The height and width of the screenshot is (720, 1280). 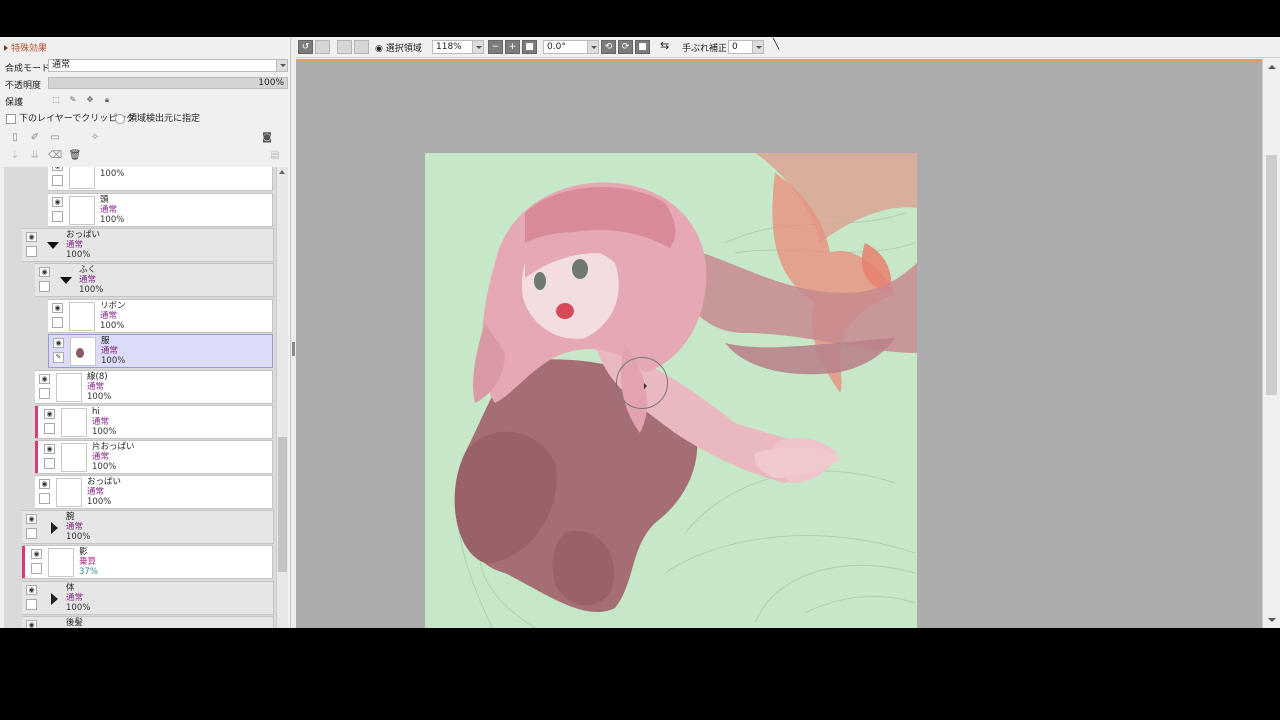 What do you see at coordinates (15, 138) in the screenshot?
I see `new-layer-icon: ▯` at bounding box center [15, 138].